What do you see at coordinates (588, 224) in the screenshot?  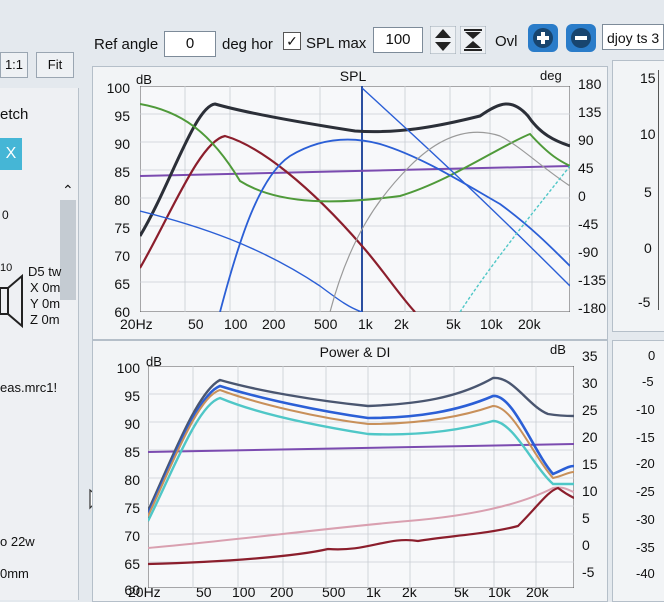 I see `tick-label: -45` at bounding box center [588, 224].